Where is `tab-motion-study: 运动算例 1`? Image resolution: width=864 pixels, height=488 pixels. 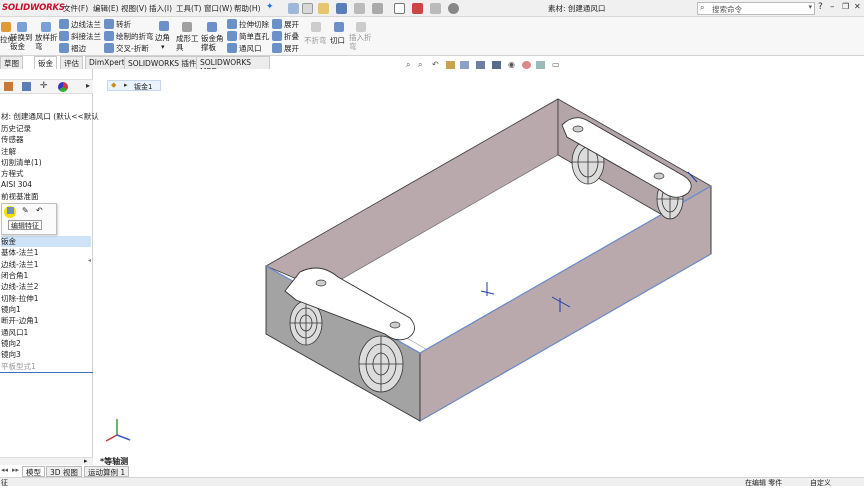 tab-motion-study: 运动算例 1 is located at coordinates (107, 471).